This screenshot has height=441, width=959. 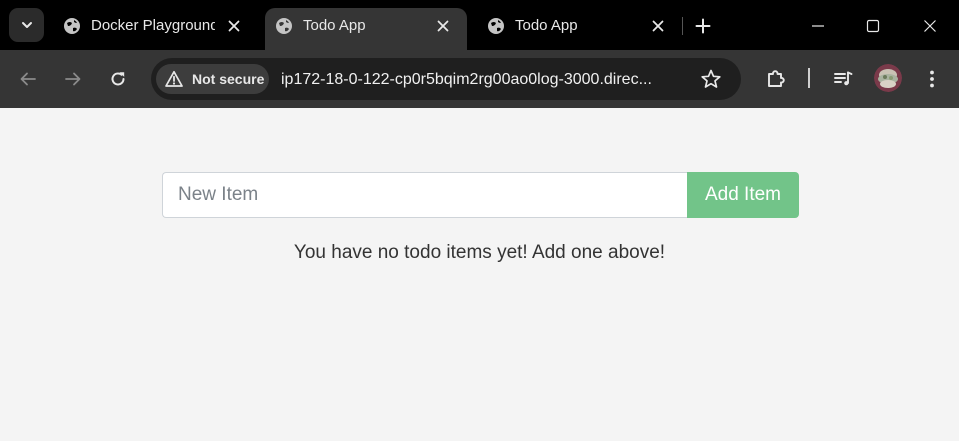 I want to click on media-control-icon, so click(x=843, y=78).